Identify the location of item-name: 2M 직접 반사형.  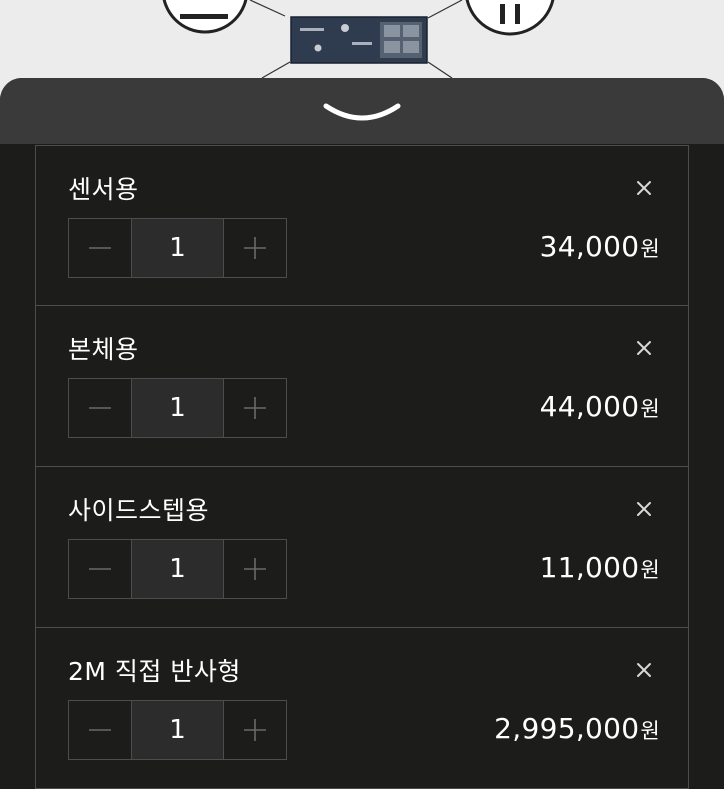
(154, 671).